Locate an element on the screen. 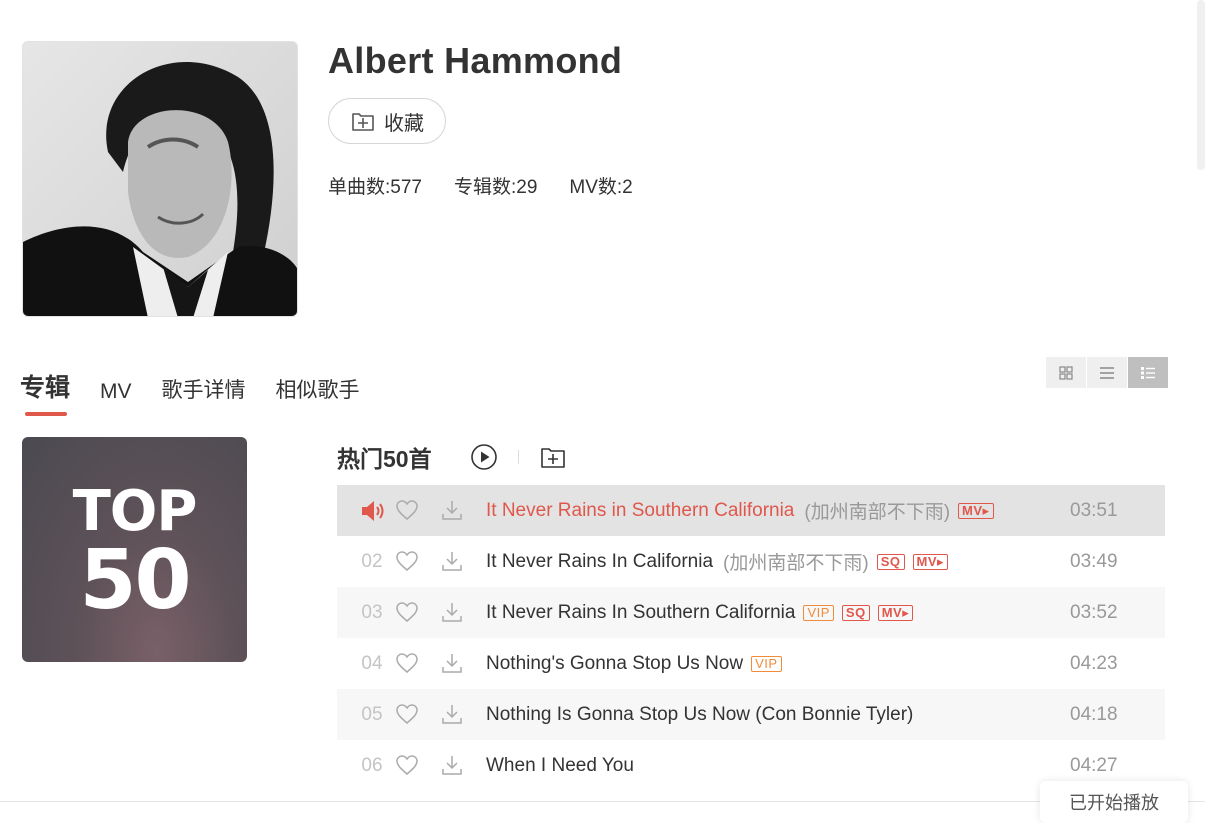  collect-label: 收藏 is located at coordinates (404, 123).